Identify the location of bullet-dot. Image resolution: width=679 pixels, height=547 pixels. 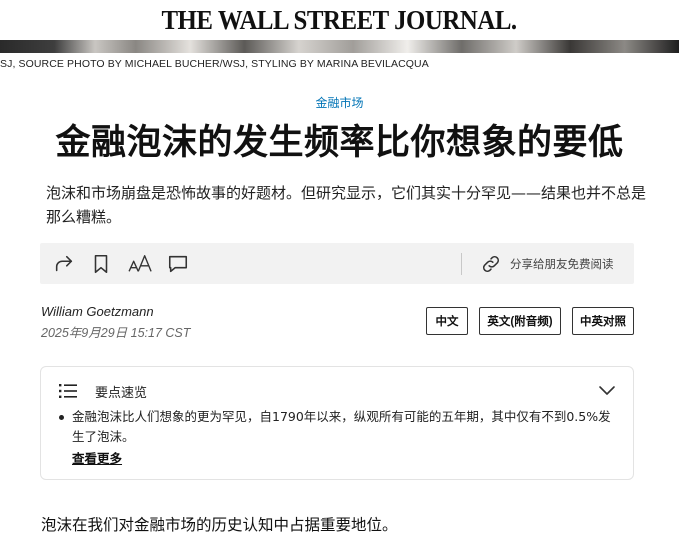
(61, 417).